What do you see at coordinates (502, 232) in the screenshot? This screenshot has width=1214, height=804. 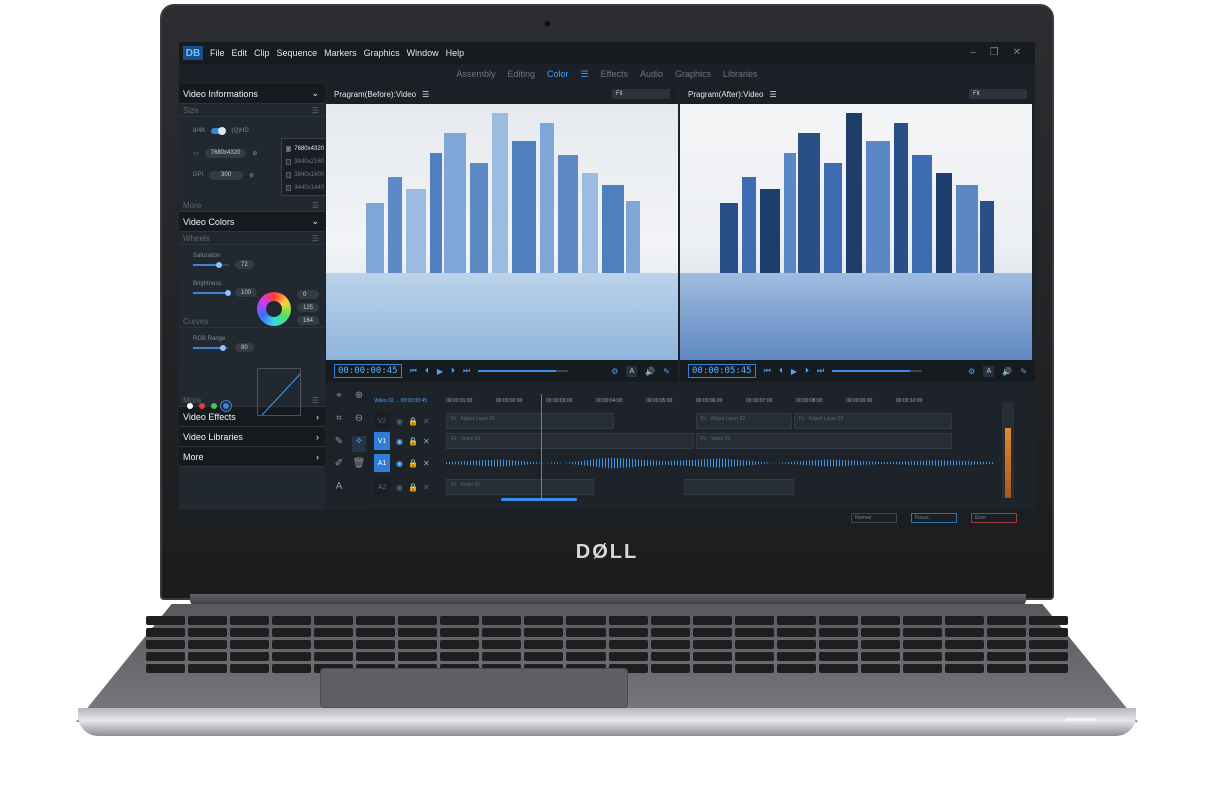 I see `viewer-before` at bounding box center [502, 232].